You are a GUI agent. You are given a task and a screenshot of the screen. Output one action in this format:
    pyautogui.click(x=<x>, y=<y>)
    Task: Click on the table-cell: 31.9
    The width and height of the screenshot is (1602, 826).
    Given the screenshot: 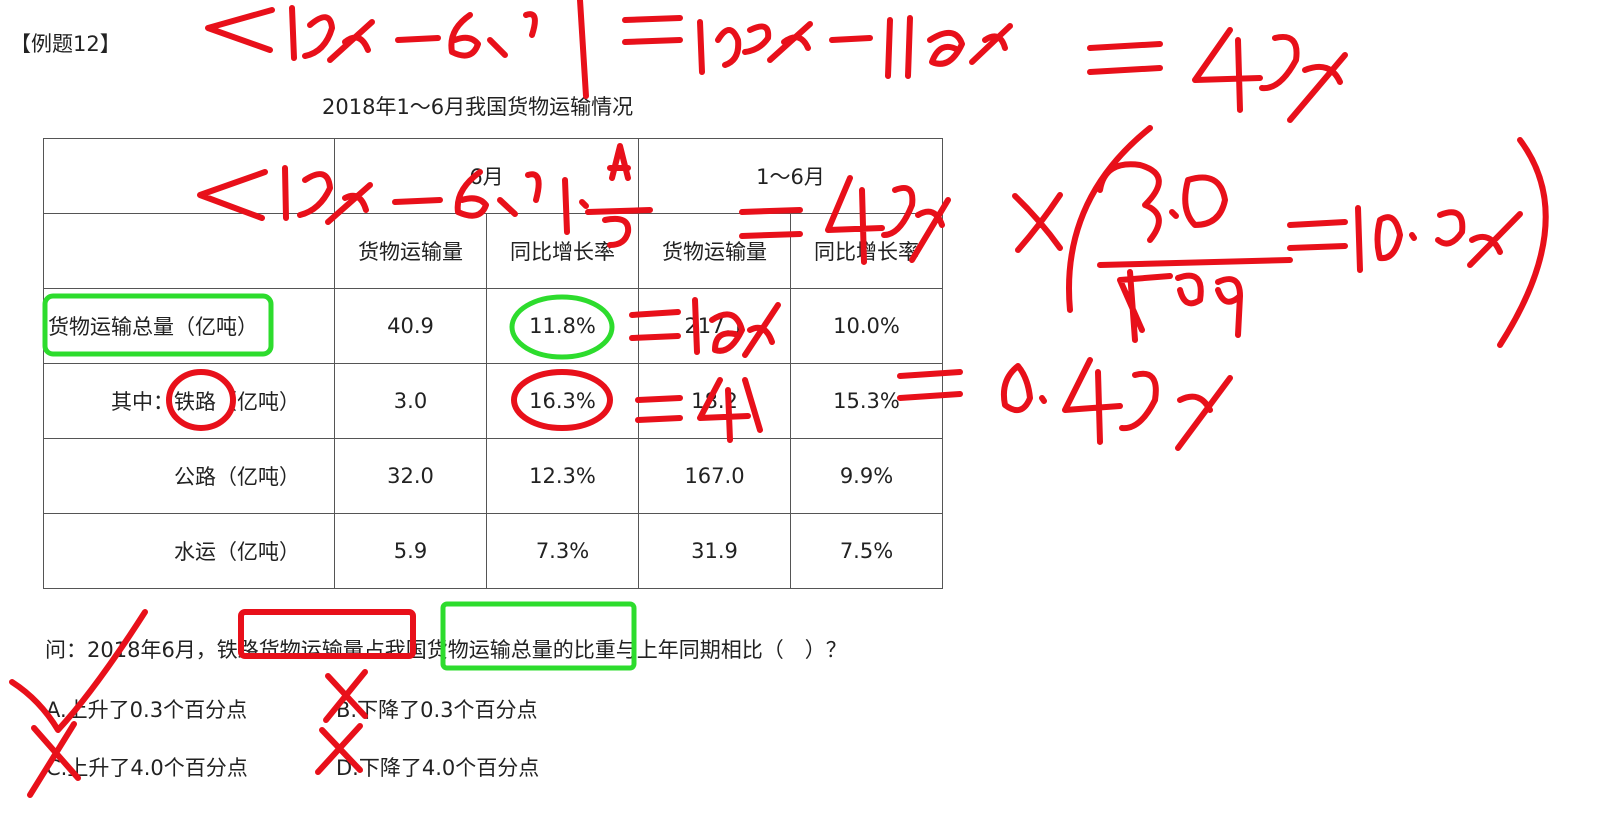 What is the action you would take?
    pyautogui.click(x=714, y=551)
    